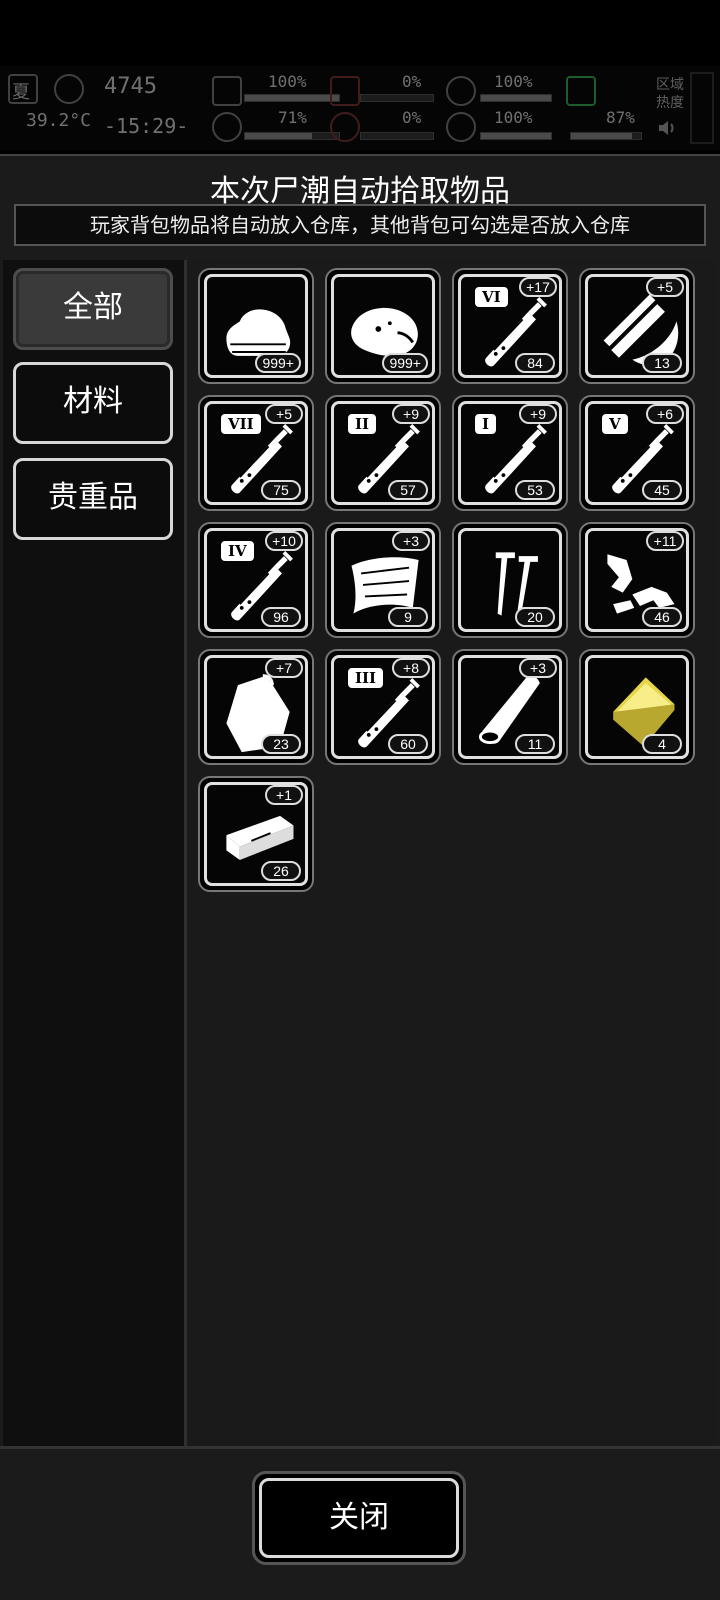  I want to click on blood-loss-bar, so click(397, 98).